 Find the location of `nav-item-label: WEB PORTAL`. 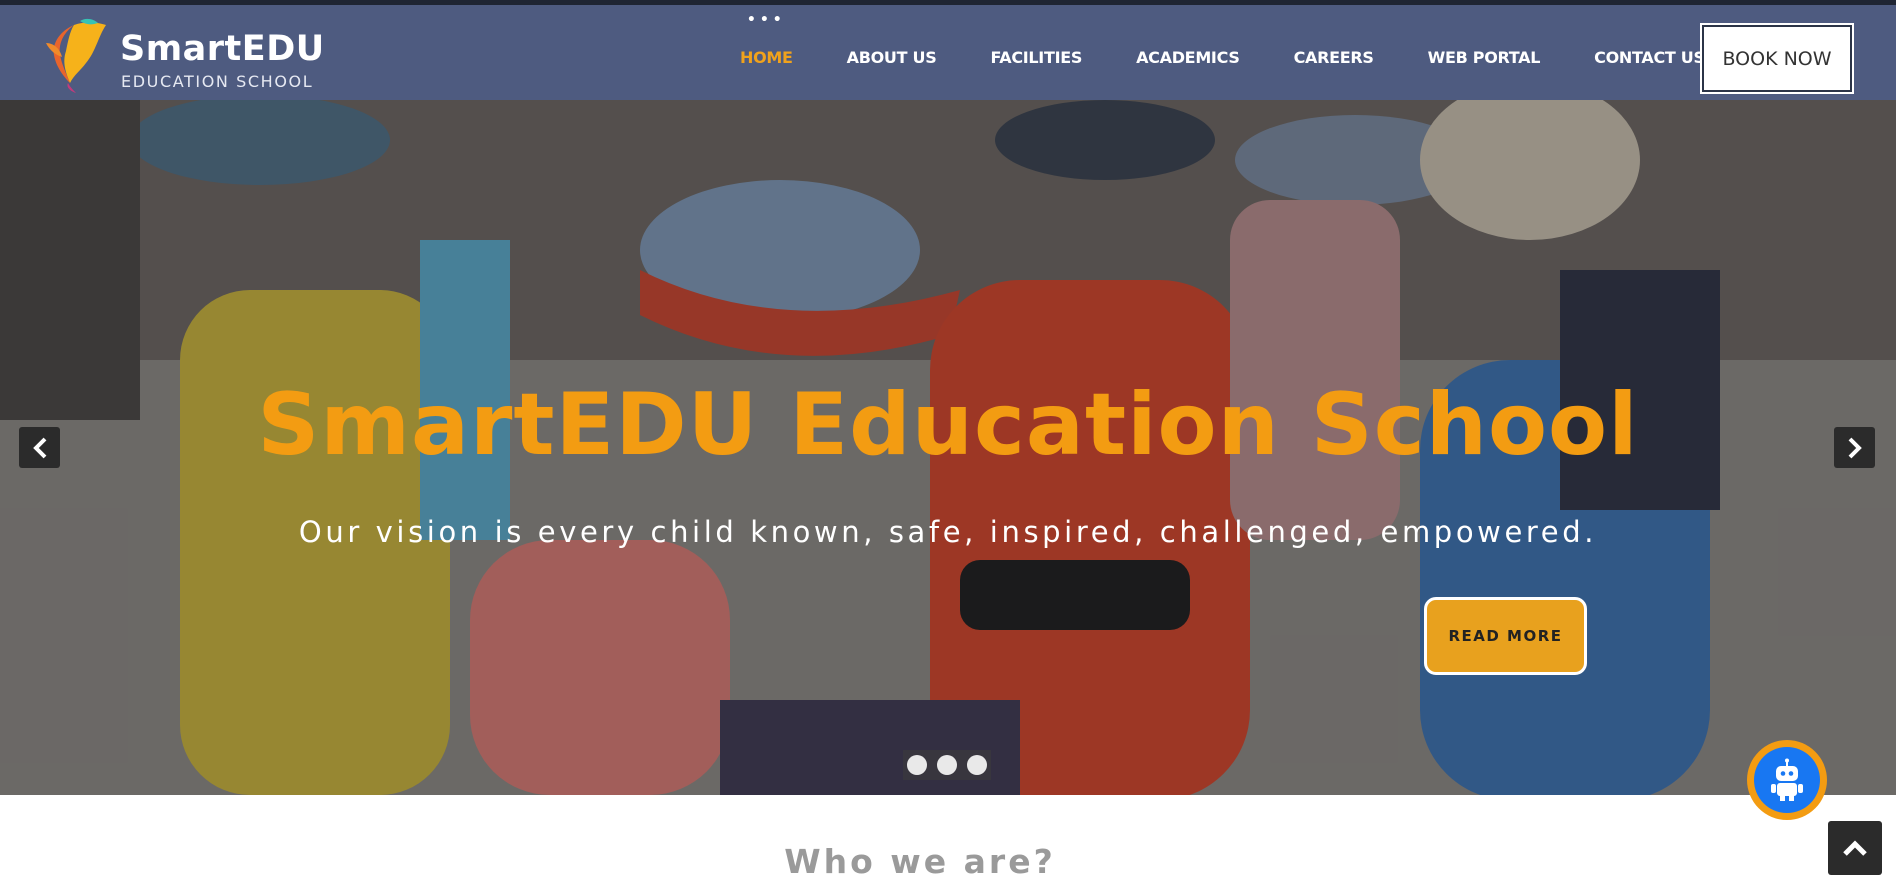

nav-item-label: WEB PORTAL is located at coordinates (1484, 57).